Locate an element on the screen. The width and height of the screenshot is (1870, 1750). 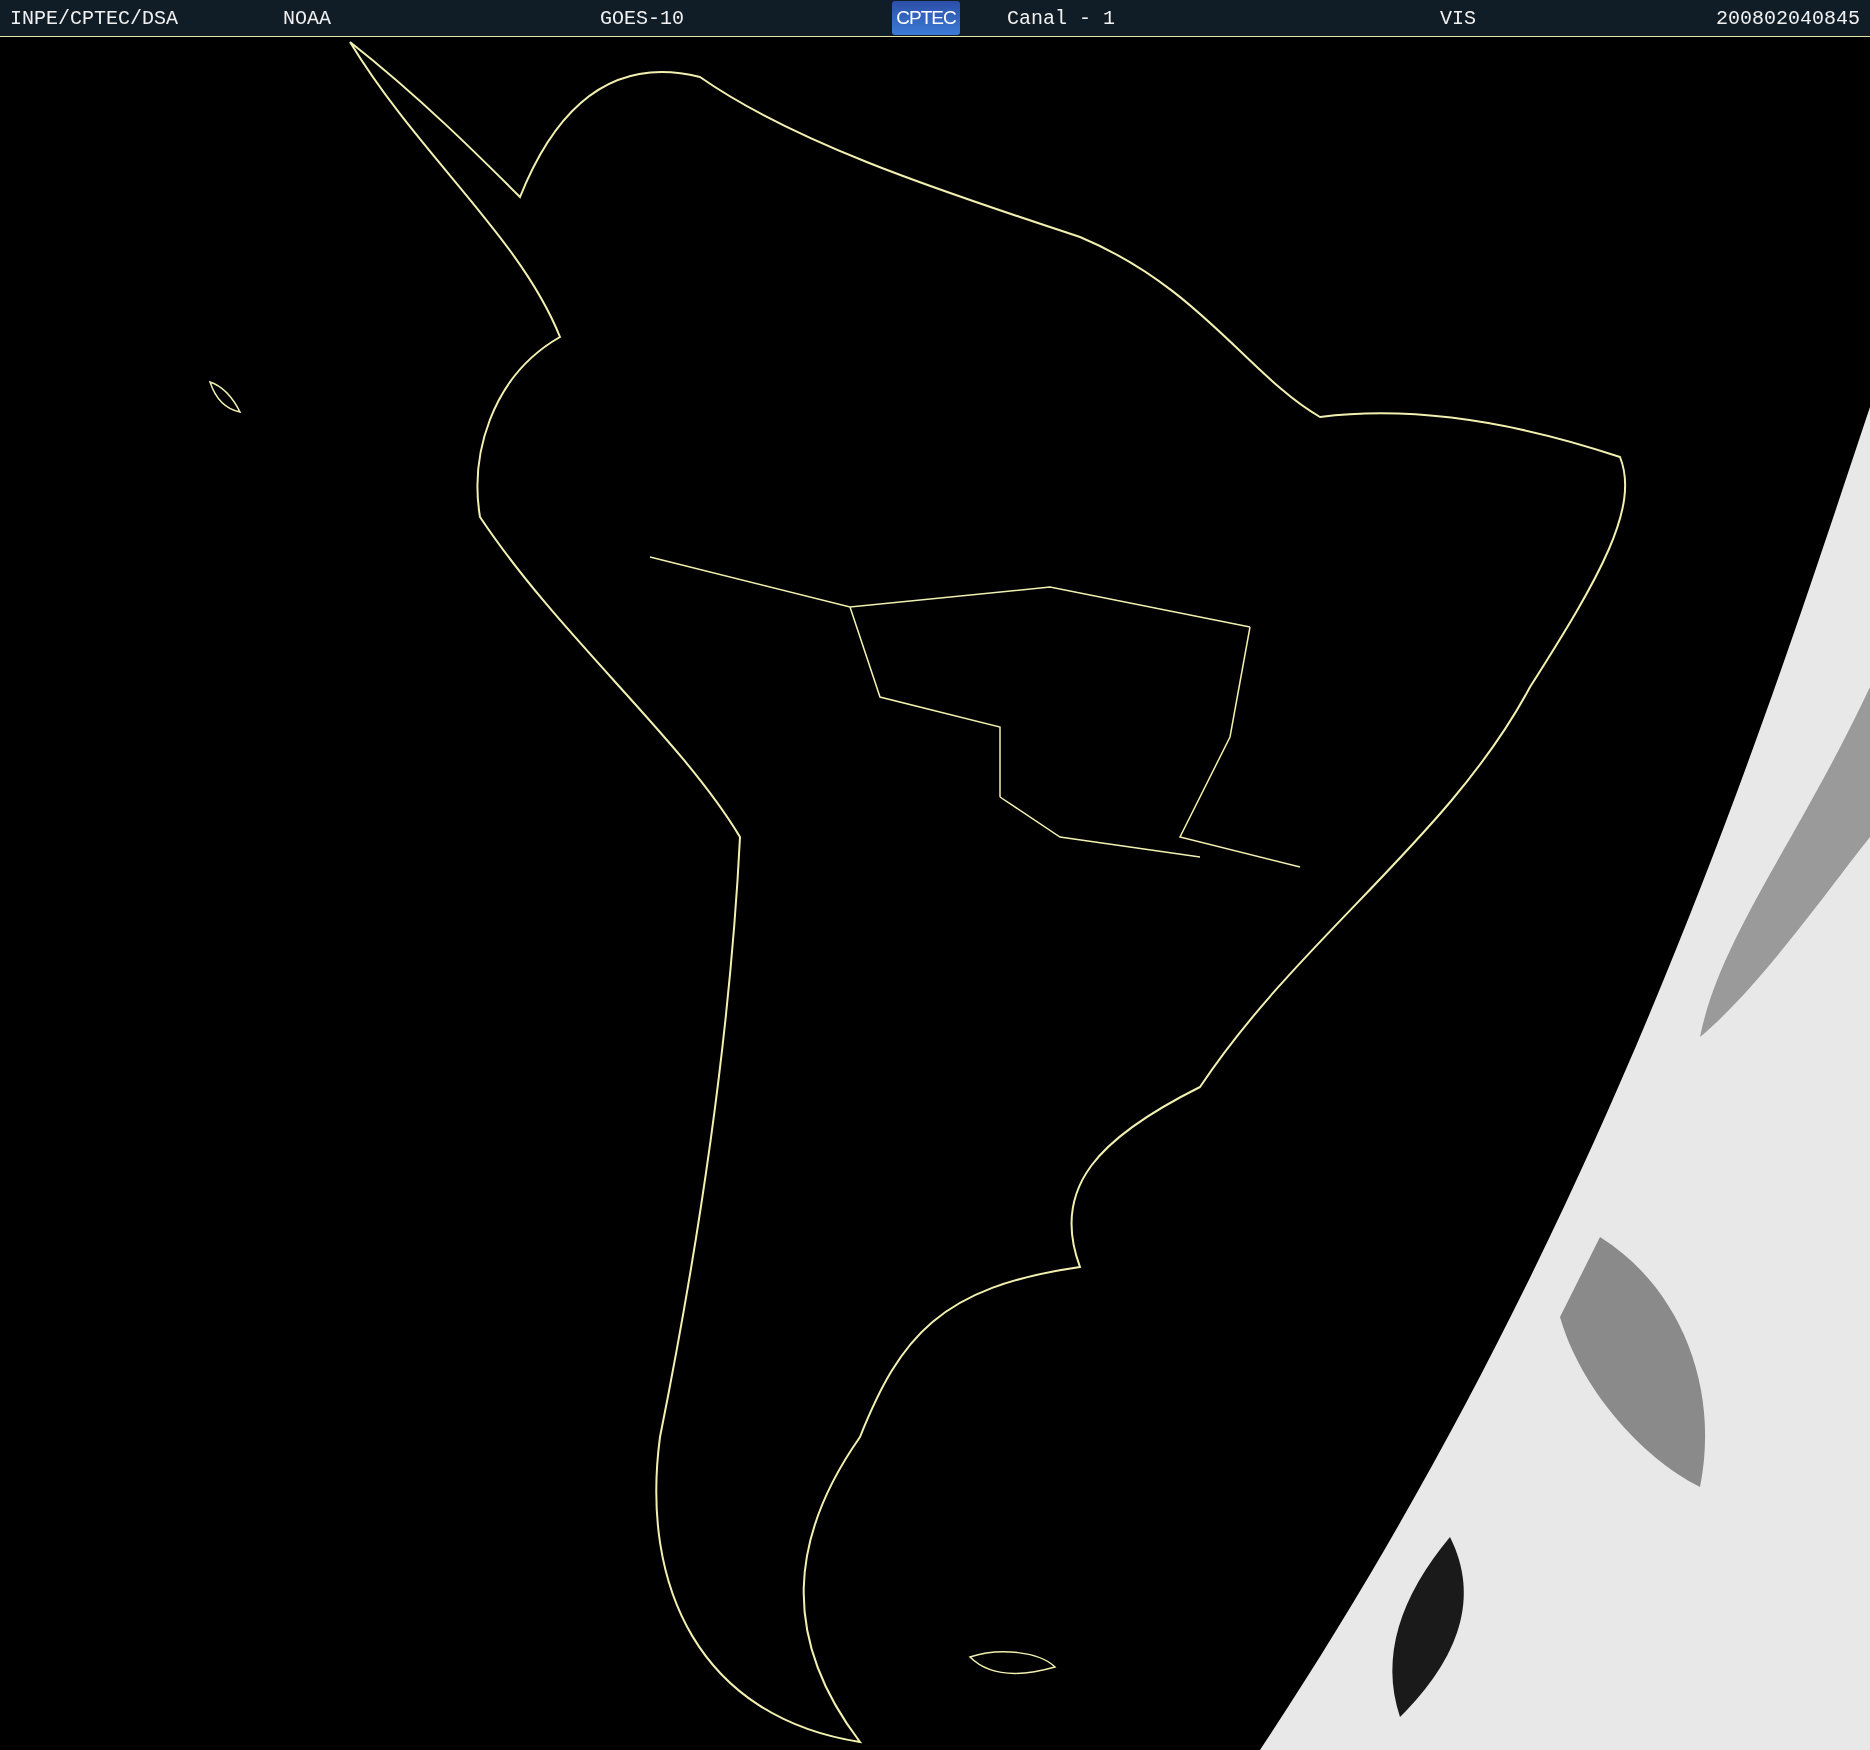
cptec-logo: CPTEC is located at coordinates (926, 18).